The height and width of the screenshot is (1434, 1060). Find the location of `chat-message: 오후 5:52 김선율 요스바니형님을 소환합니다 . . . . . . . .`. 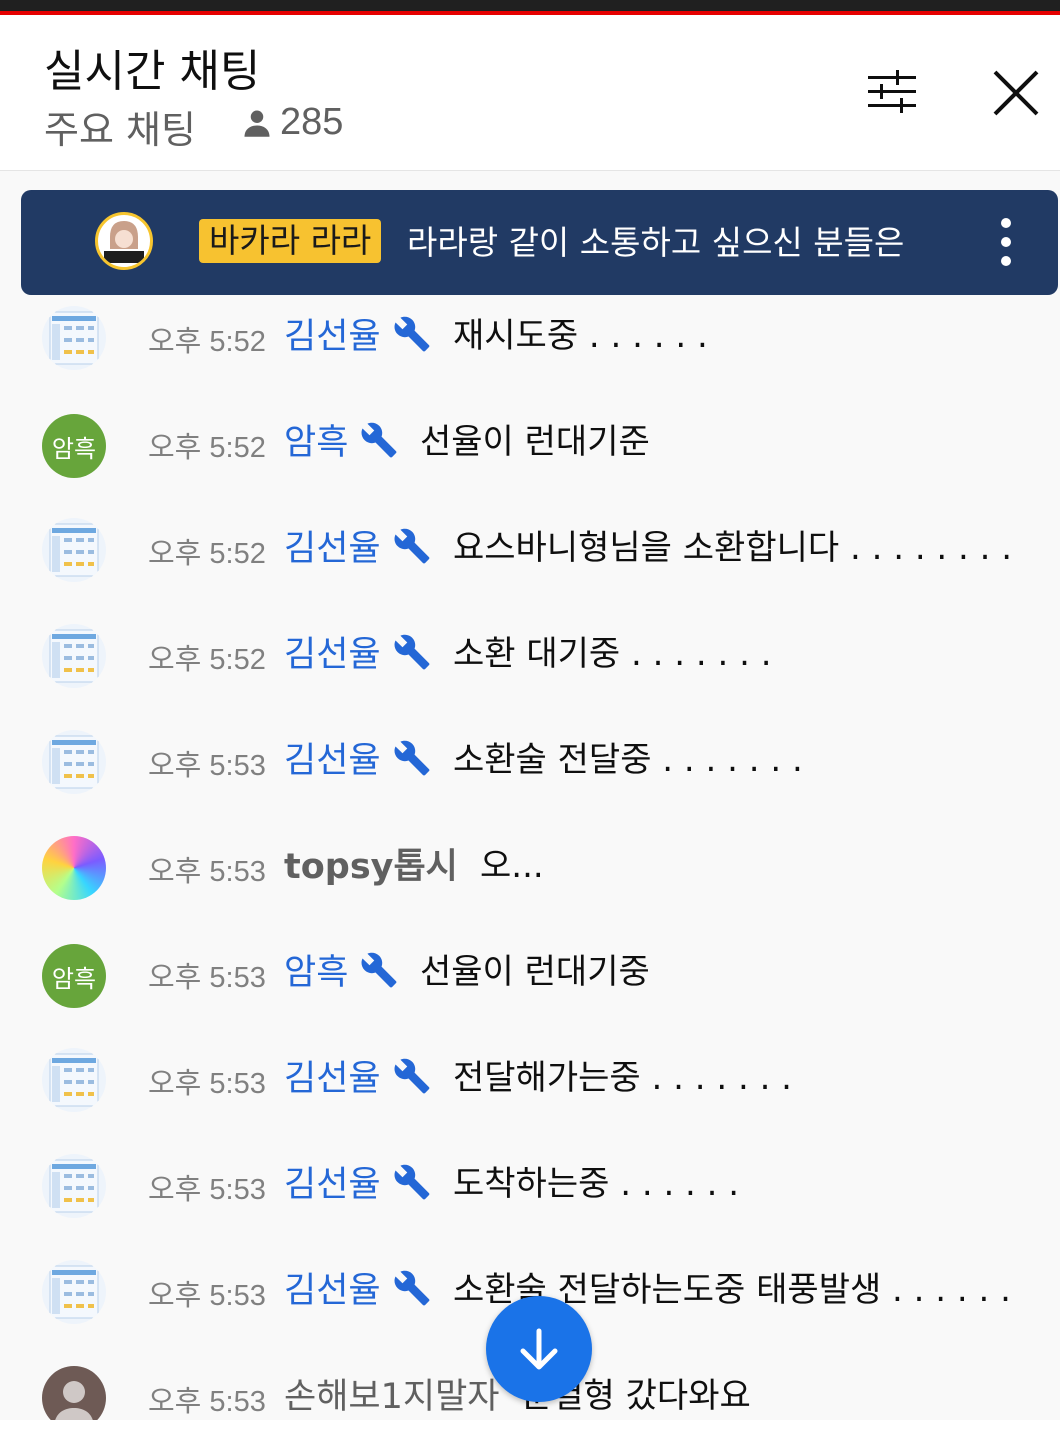

chat-message: 오후 5:52 김선율 요스바니형님을 소환합니다 . . . . . . . . is located at coordinates (530, 546).